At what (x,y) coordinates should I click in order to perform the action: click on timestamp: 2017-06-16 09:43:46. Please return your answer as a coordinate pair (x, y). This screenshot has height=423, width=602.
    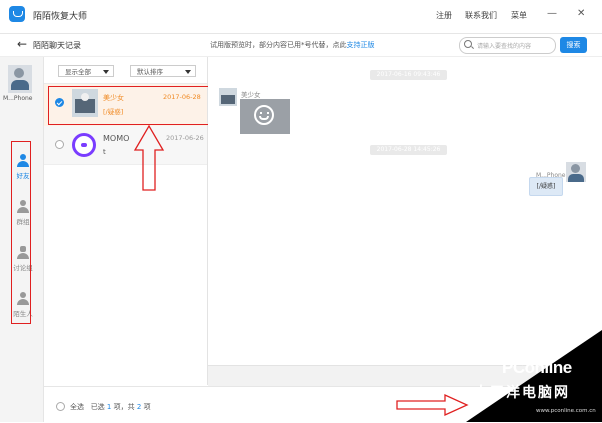
    Looking at the image, I should click on (408, 75).